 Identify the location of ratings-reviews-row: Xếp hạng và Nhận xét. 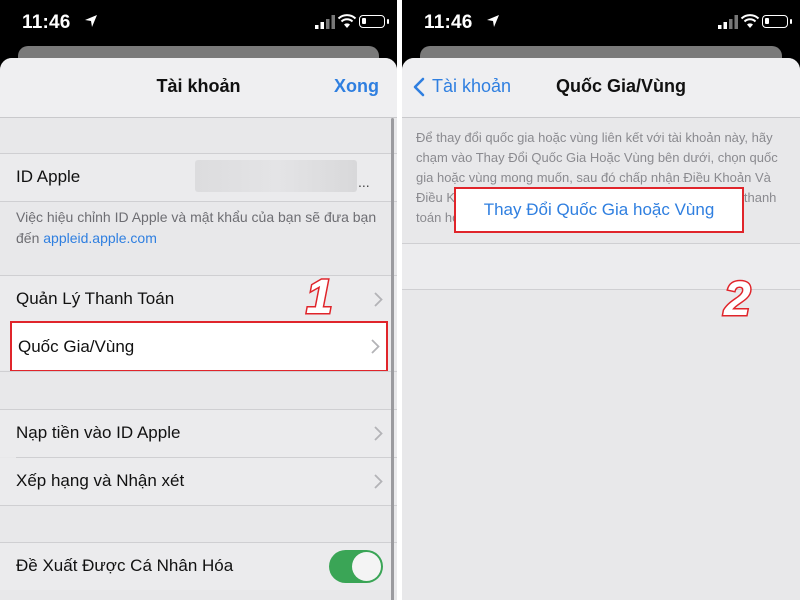
(198, 481).